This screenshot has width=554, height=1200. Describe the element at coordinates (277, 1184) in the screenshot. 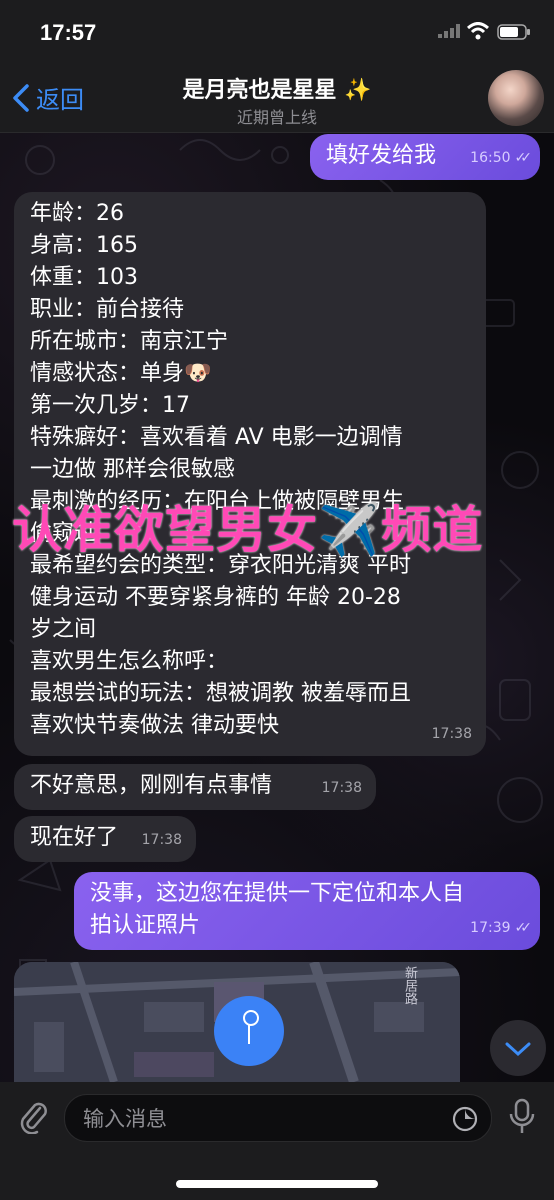

I see `home-indicator` at that location.